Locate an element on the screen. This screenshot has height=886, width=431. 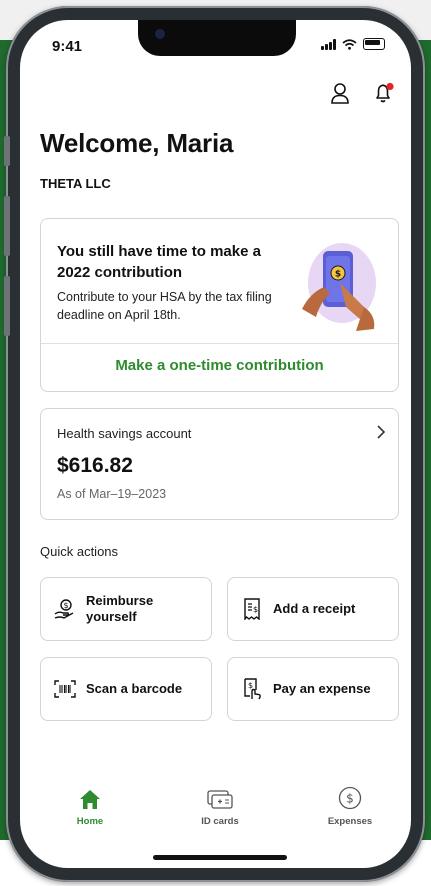
battery-icon is located at coordinates (374, 44).